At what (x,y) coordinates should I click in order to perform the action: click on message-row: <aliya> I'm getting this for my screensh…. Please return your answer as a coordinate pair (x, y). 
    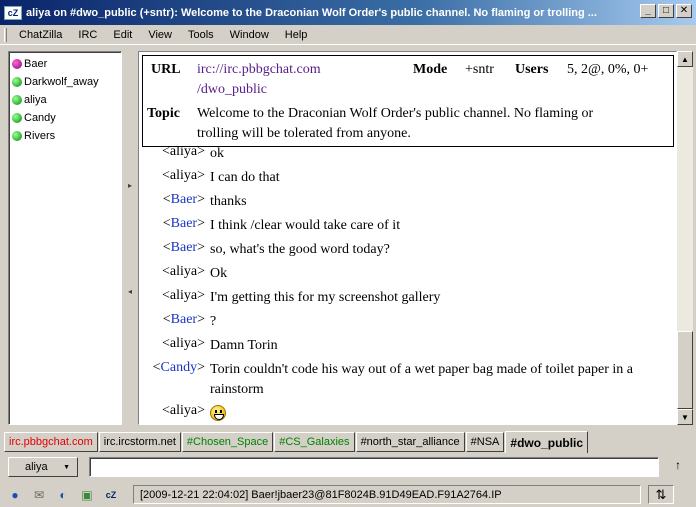
    Looking at the image, I should click on (407, 298).